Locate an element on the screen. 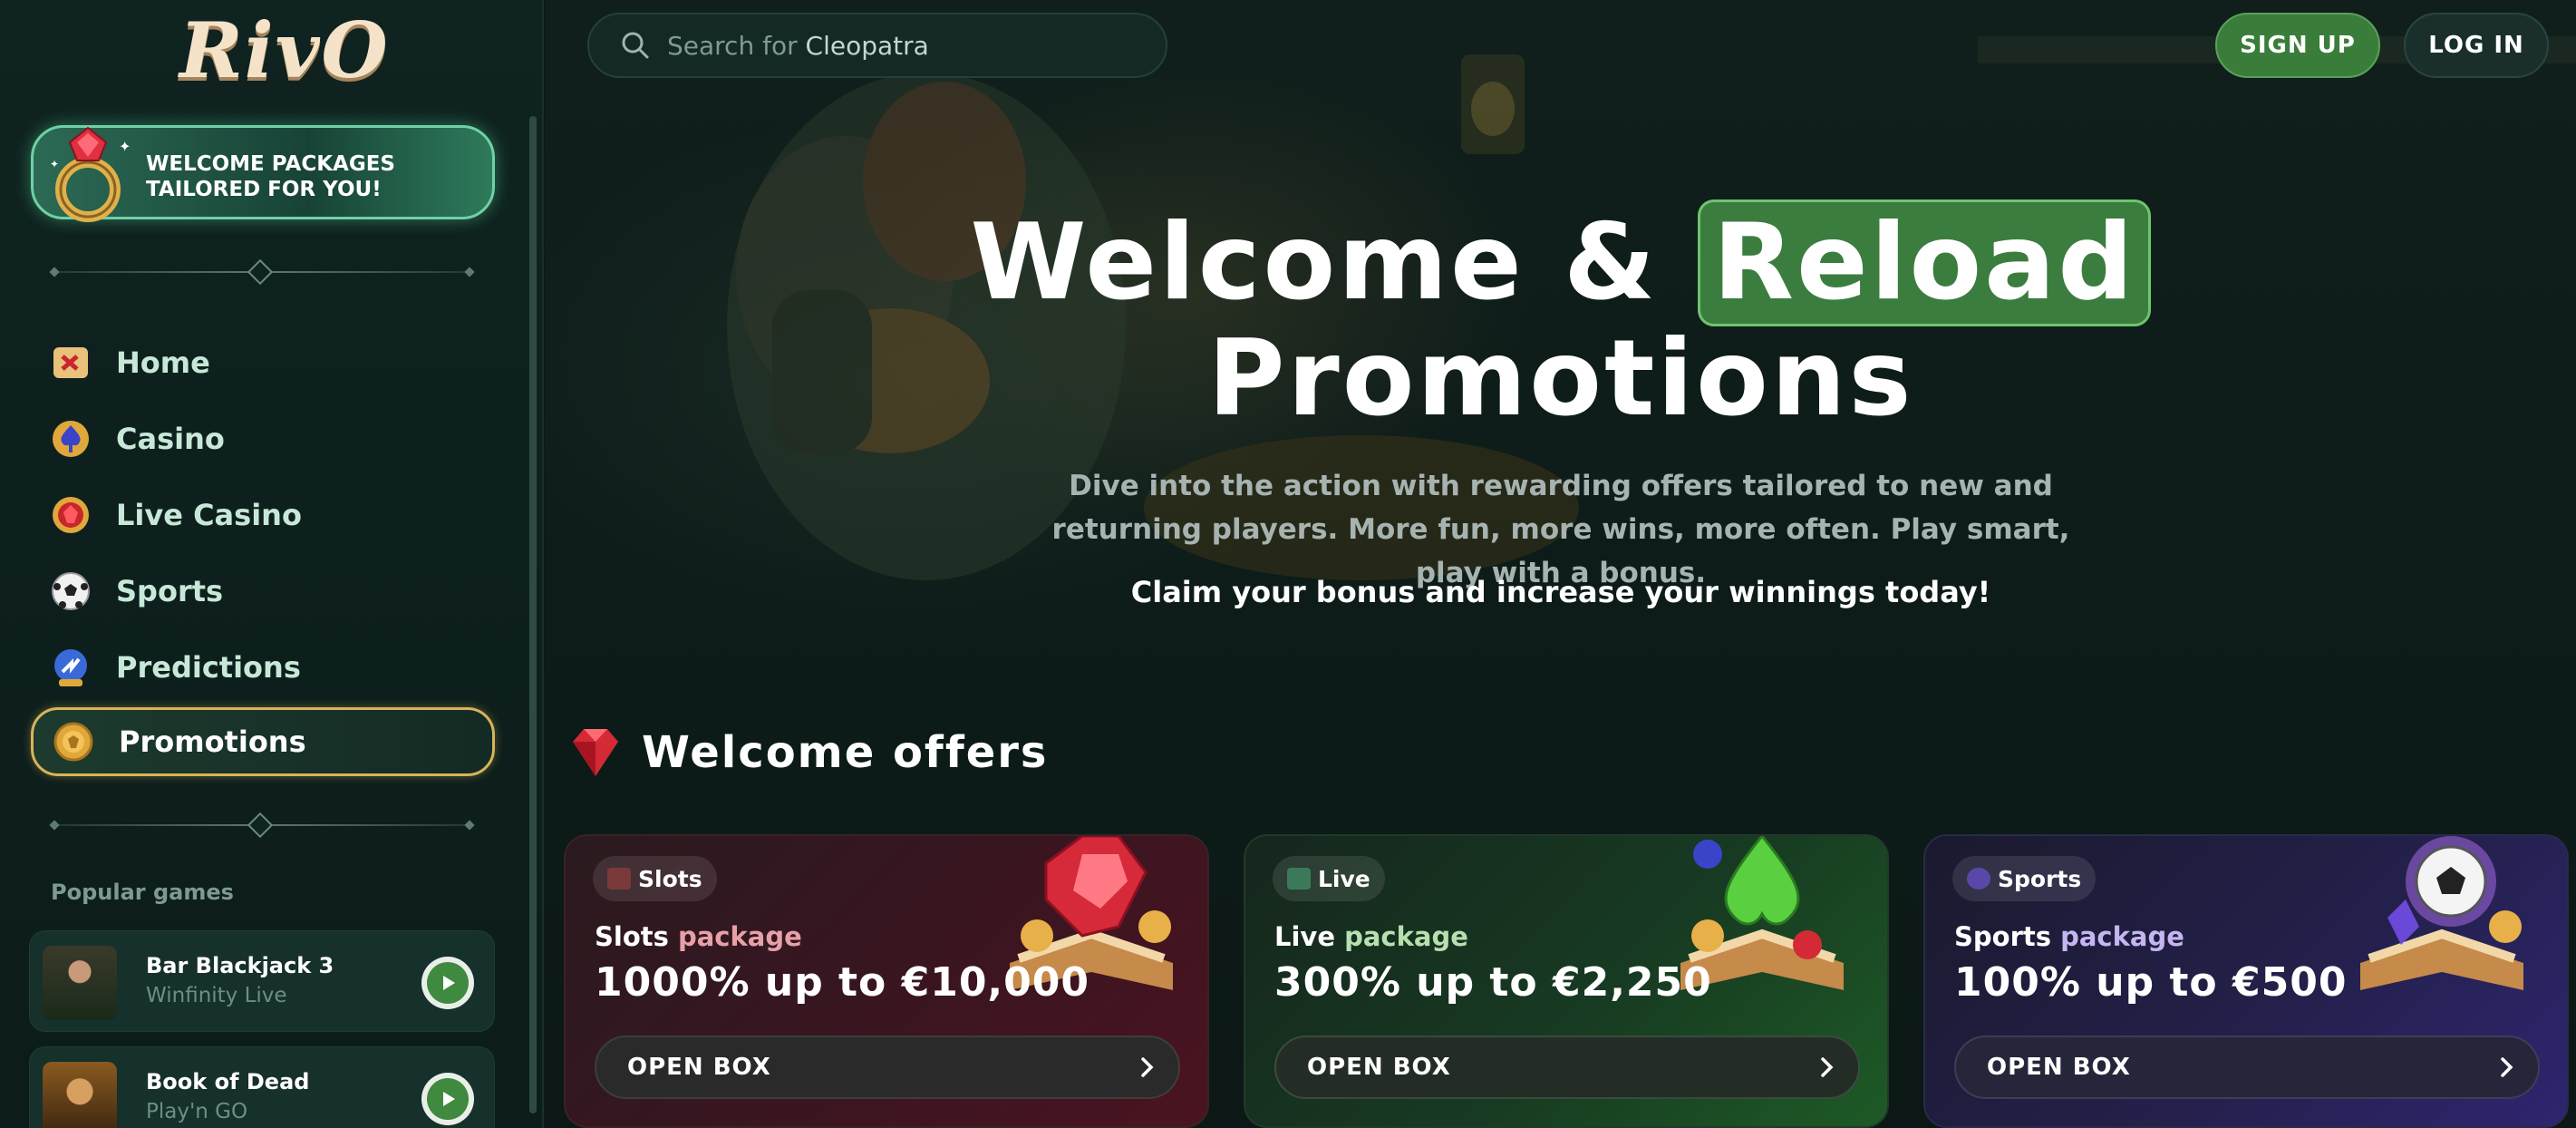 The width and height of the screenshot is (2576, 1128). search-icon is located at coordinates (635, 45).